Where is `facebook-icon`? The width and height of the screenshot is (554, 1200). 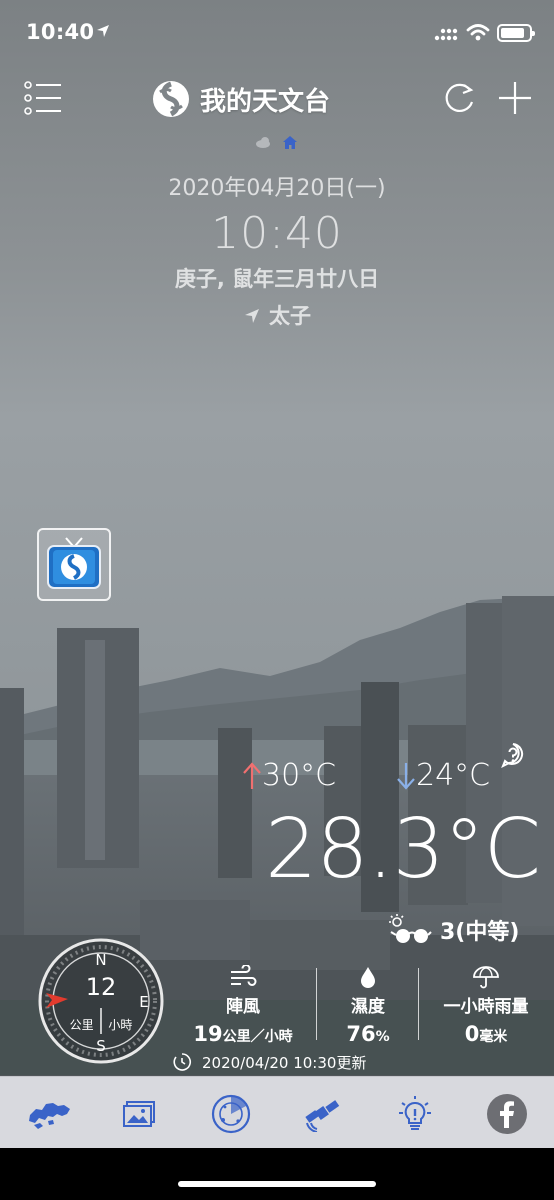
facebook-icon is located at coordinates (507, 1114).